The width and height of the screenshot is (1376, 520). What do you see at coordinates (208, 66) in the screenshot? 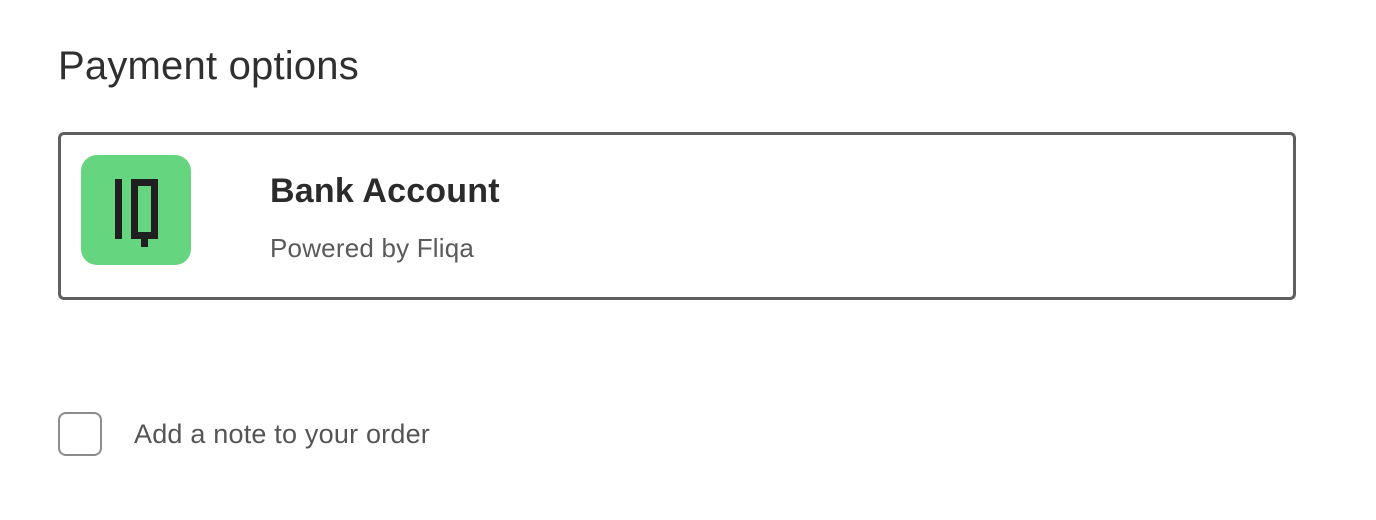
I see `page-title: Payment options` at bounding box center [208, 66].